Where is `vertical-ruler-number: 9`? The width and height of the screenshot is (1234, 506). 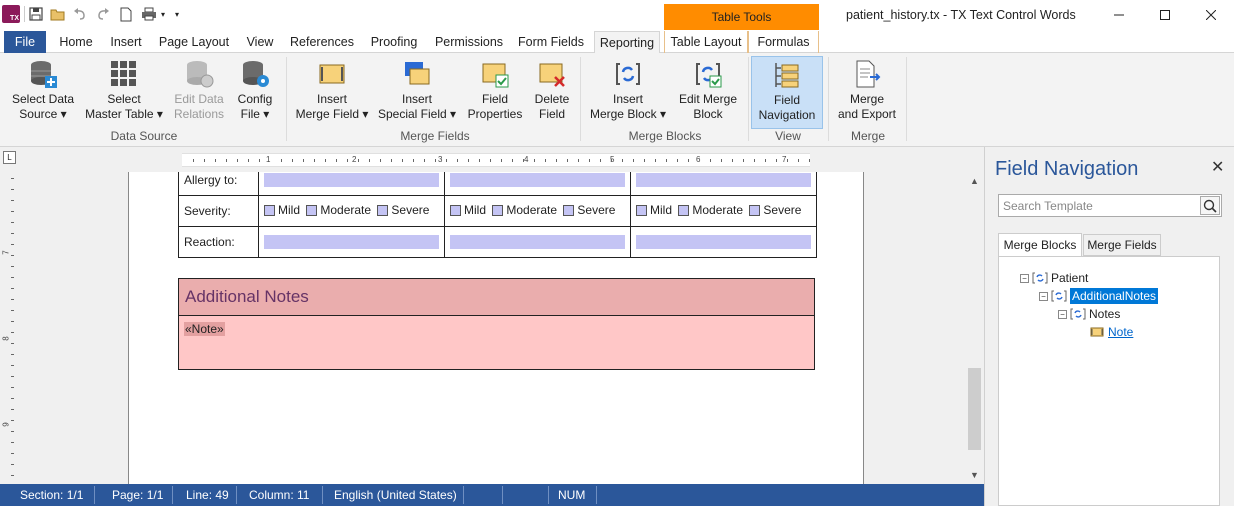
vertical-ruler-number: 9 is located at coordinates (6, 424).